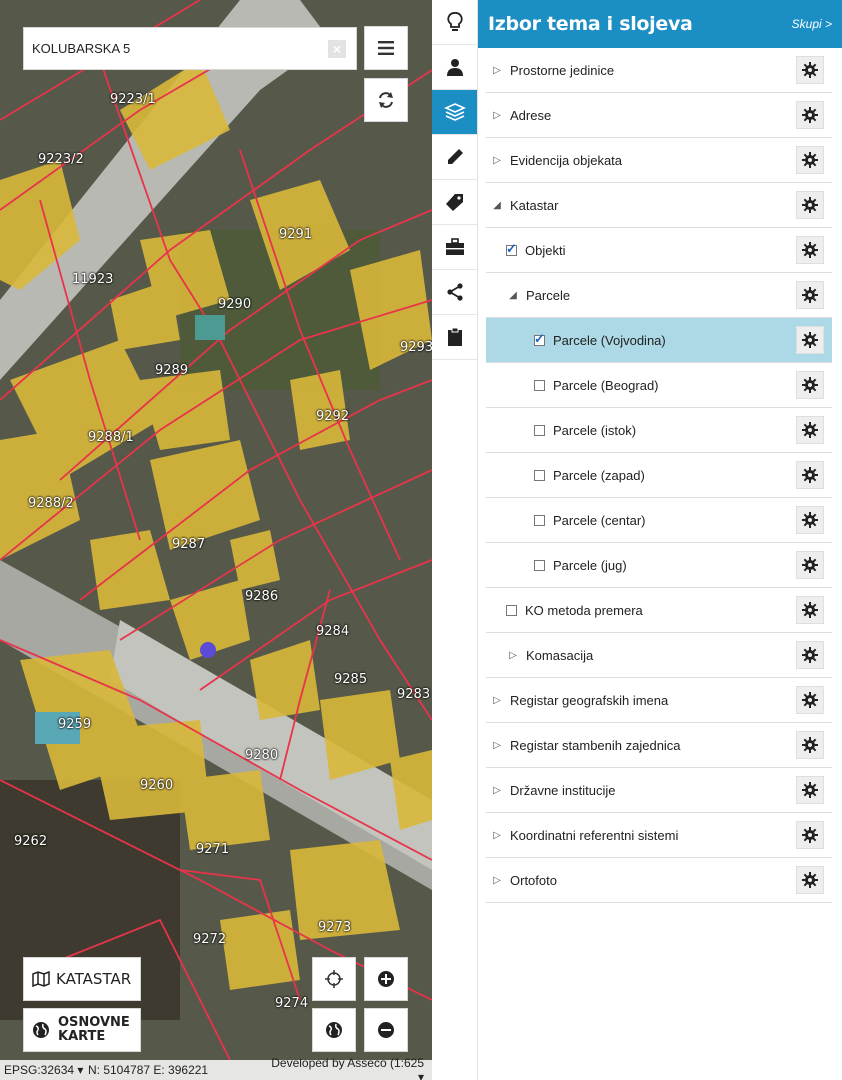 The height and width of the screenshot is (1080, 842). Describe the element at coordinates (189, 544) in the screenshot. I see `parcel-label: 9287` at that location.